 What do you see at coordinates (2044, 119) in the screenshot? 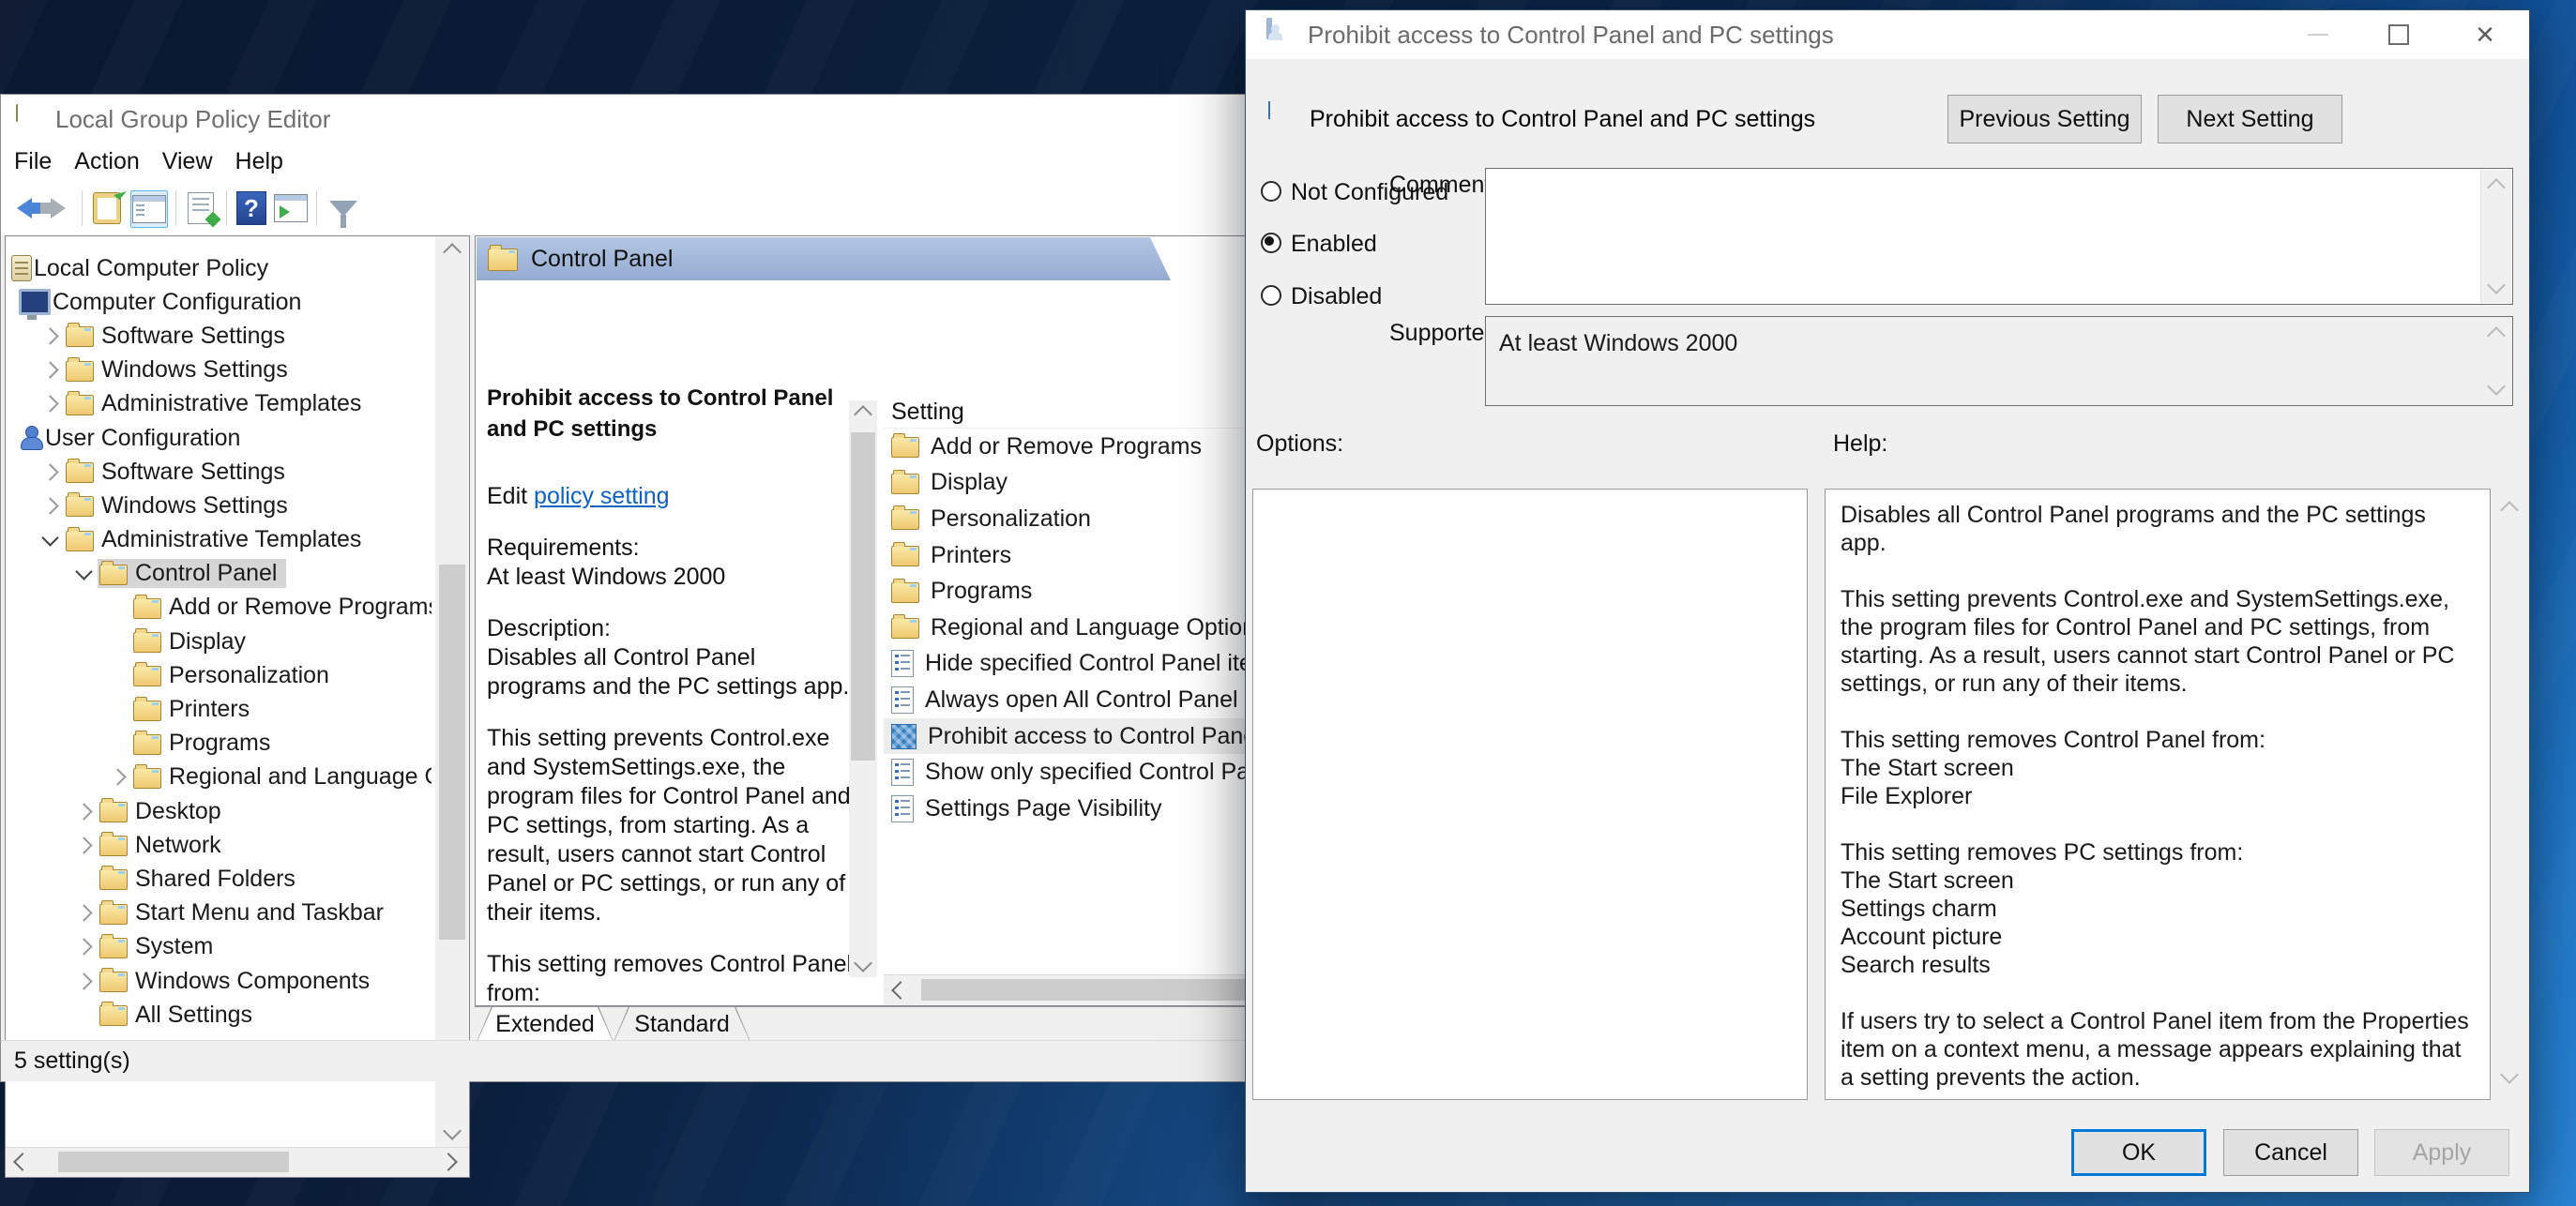
I see `previous-setting-button: Previous Setting` at bounding box center [2044, 119].